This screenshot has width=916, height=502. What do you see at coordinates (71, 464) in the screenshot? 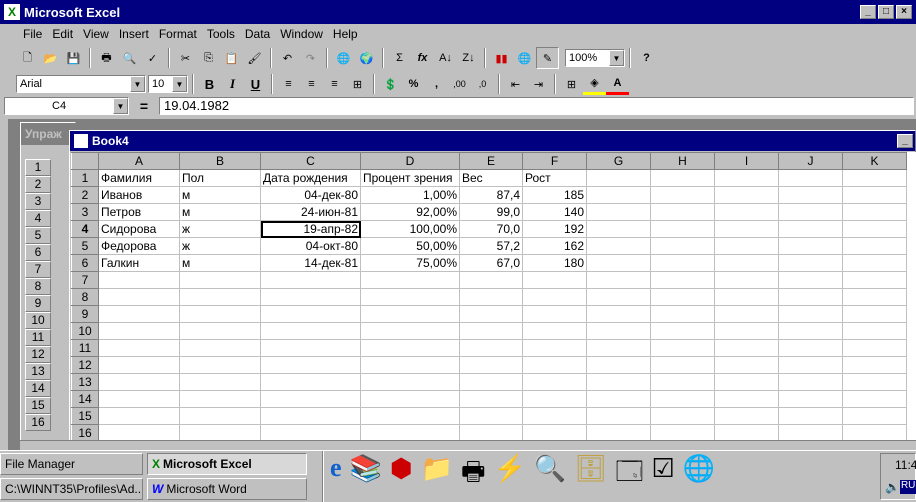
I see `taskbar-file-manager: File Manager` at bounding box center [71, 464].